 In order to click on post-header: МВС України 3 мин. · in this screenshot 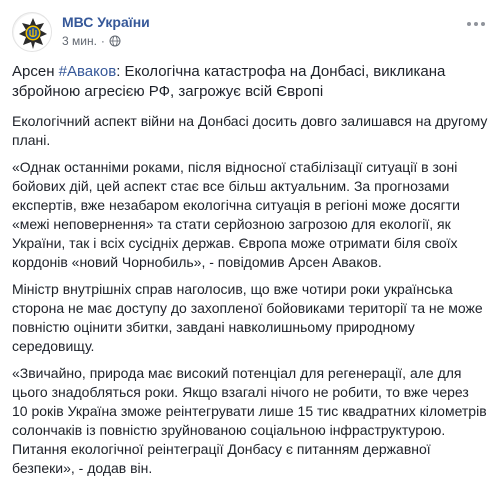, I will do `click(250, 34)`.